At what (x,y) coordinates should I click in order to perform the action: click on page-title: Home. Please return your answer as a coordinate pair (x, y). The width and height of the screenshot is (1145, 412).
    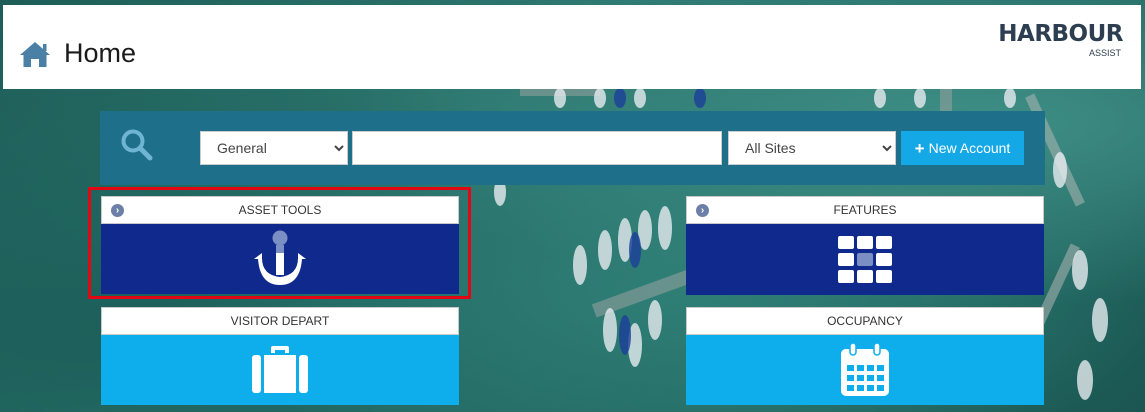
    Looking at the image, I should click on (100, 53).